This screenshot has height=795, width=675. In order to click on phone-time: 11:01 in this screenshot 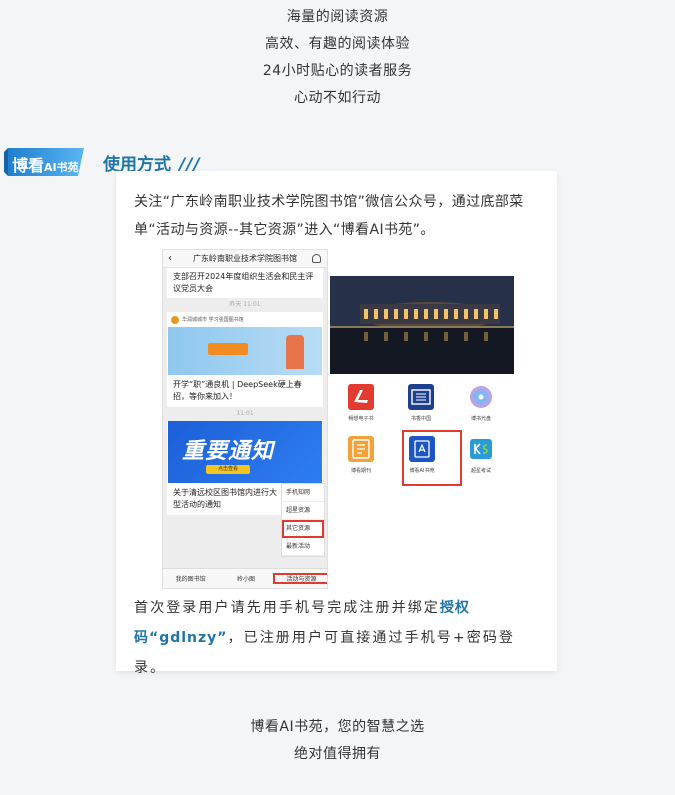, I will do `click(245, 413)`.